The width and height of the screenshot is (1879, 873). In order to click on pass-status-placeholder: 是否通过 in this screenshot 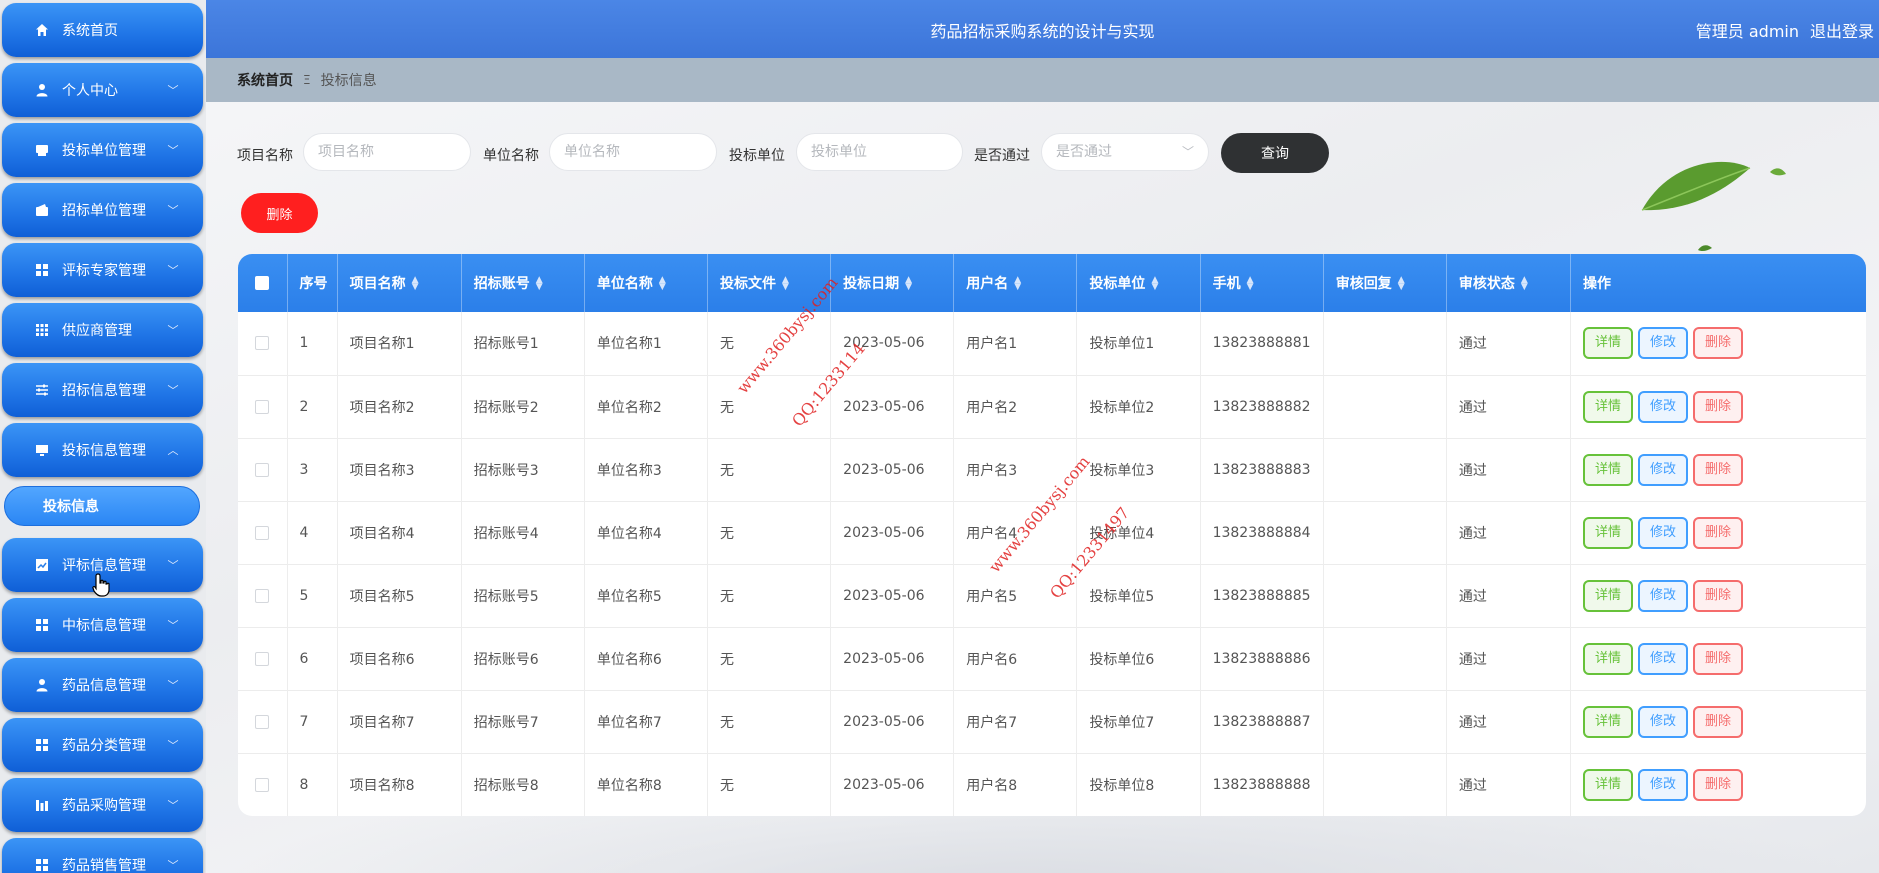, I will do `click(1084, 152)`.